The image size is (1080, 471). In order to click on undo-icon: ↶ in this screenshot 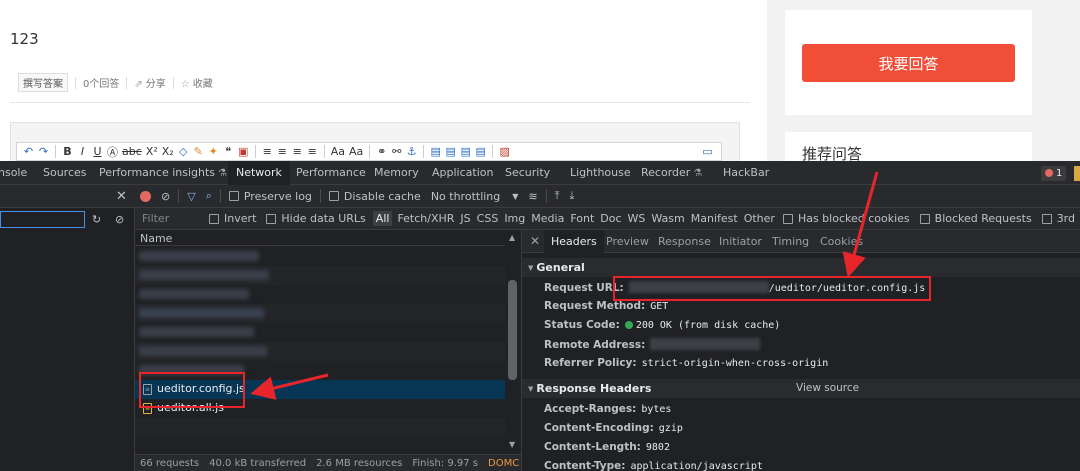, I will do `click(28, 151)`.